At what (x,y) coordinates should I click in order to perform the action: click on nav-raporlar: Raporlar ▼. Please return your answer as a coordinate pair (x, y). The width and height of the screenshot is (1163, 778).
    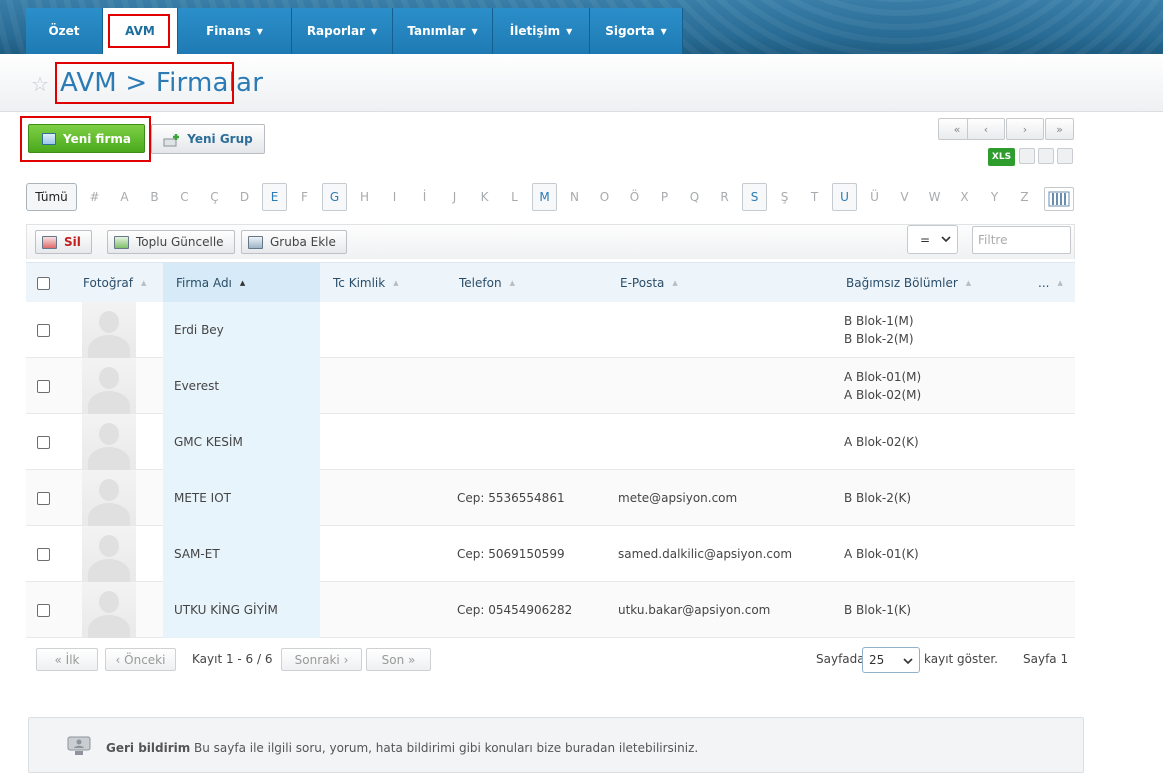
    Looking at the image, I should click on (342, 31).